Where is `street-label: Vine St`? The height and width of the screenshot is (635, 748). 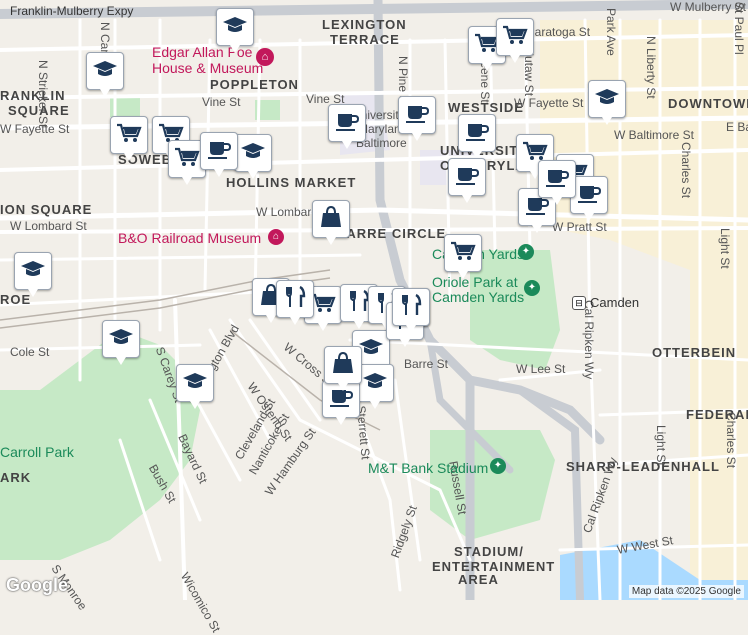
street-label: Vine St is located at coordinates (221, 102).